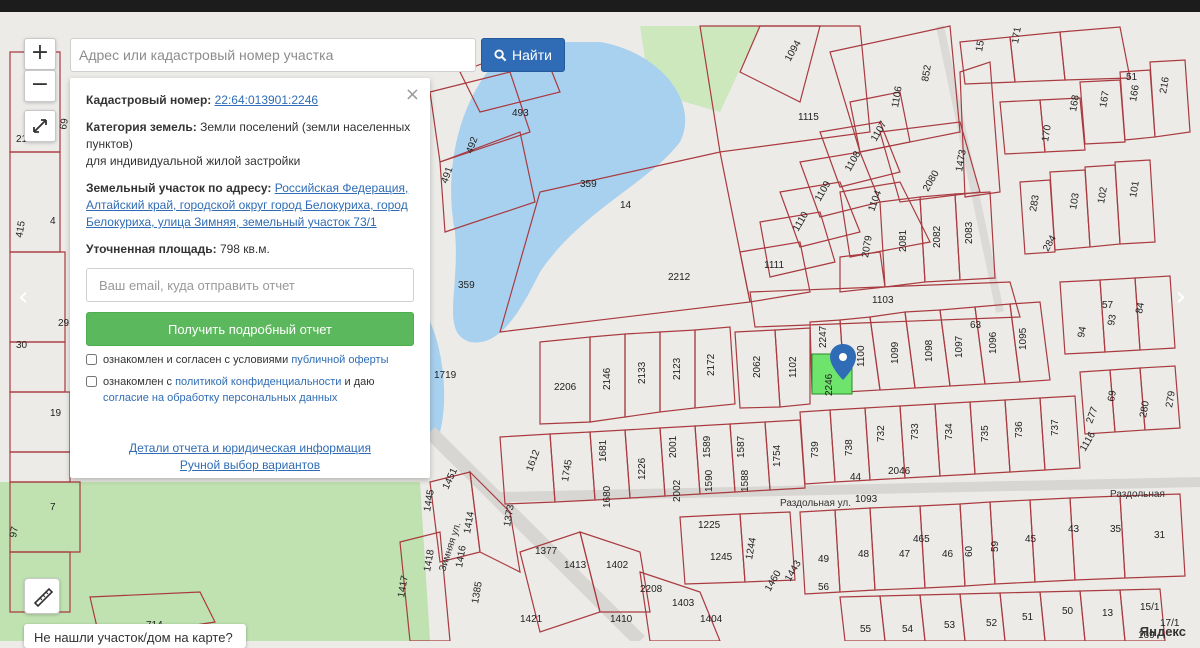  I want to click on manual-select-link: Ручной выбор вариантов, so click(250, 465).